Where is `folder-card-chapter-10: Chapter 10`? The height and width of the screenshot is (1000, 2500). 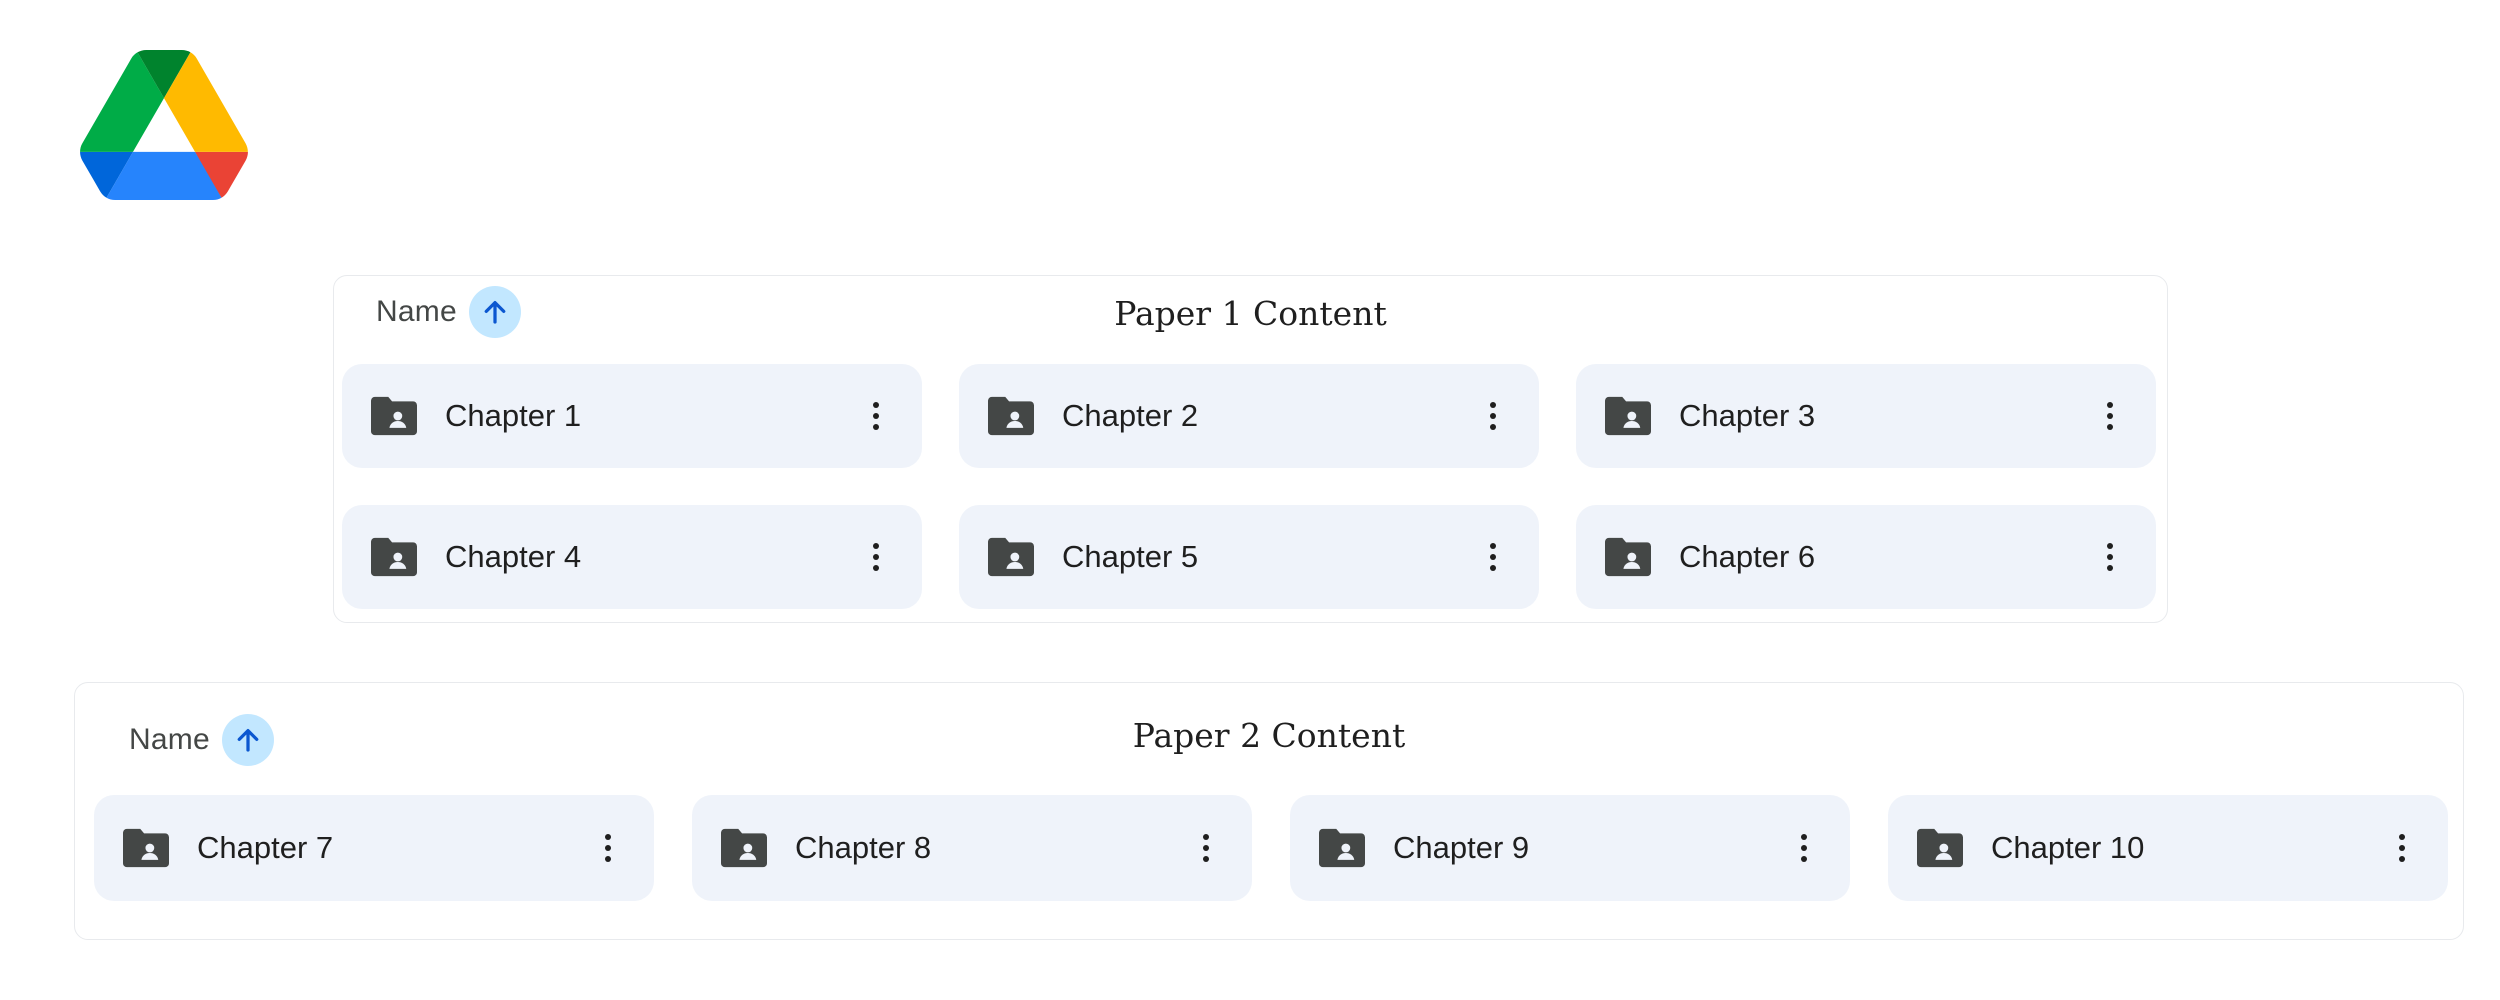
folder-card-chapter-10: Chapter 10 is located at coordinates (2168, 848).